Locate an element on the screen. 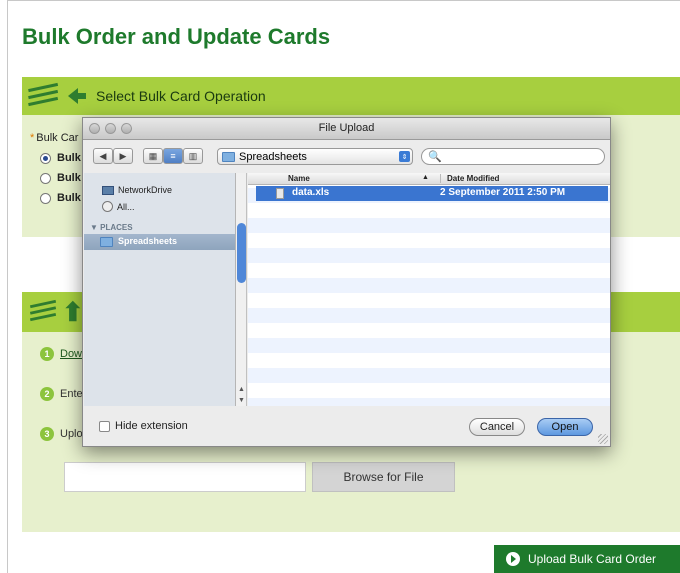 This screenshot has width=680, height=573. step-text: Uplo is located at coordinates (71, 434).